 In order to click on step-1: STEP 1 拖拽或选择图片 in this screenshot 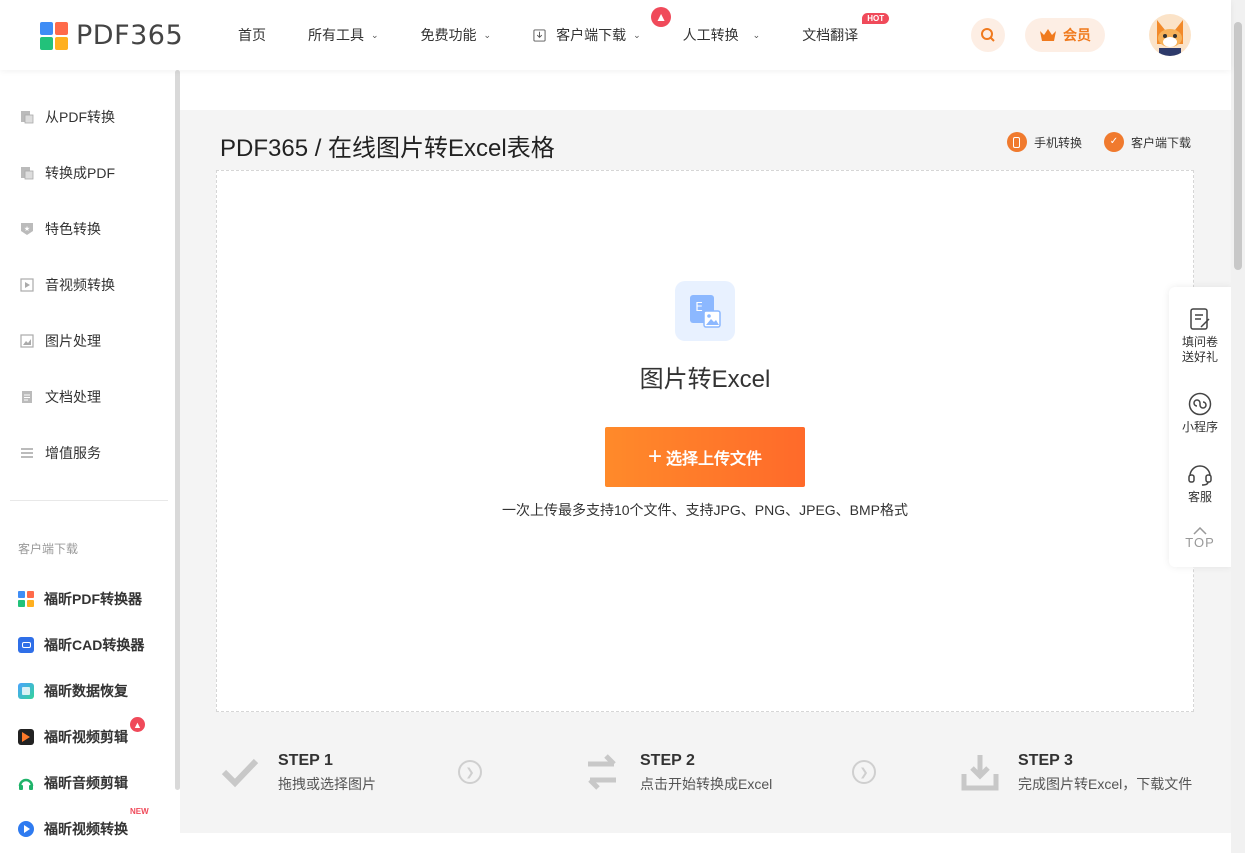, I will do `click(298, 773)`.